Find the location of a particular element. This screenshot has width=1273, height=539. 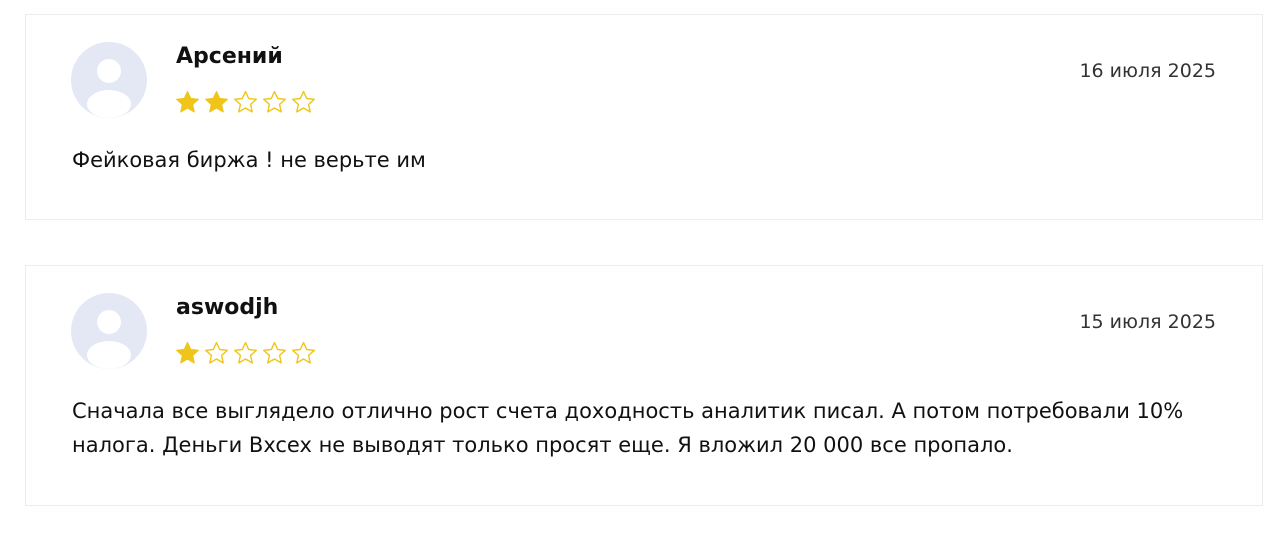

review-text: Фейковая биржа ! не верьте им is located at coordinates (249, 160).